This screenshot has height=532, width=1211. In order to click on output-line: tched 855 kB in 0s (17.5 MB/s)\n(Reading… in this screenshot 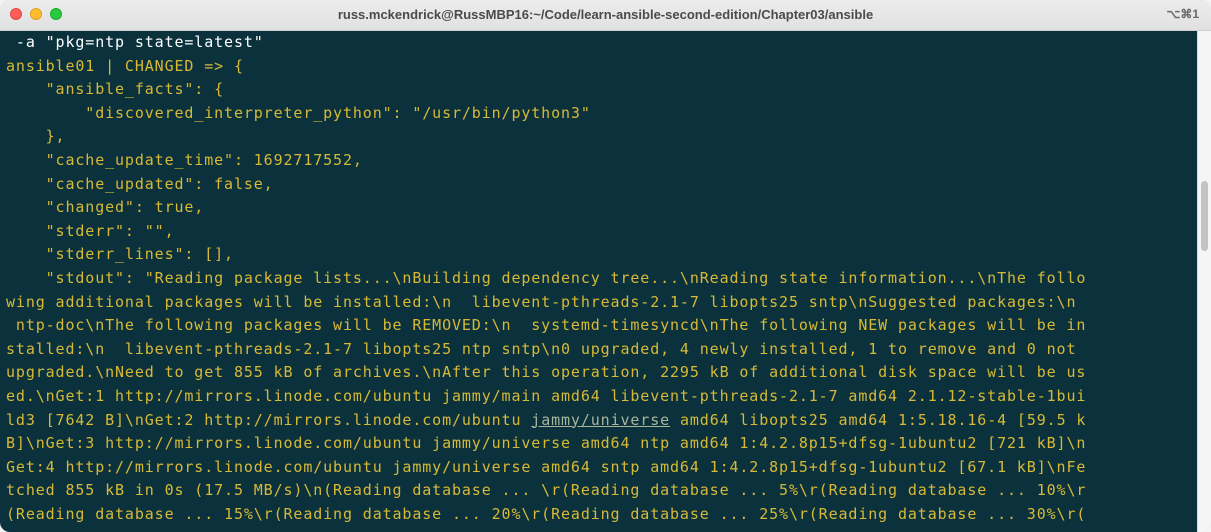, I will do `click(546, 490)`.